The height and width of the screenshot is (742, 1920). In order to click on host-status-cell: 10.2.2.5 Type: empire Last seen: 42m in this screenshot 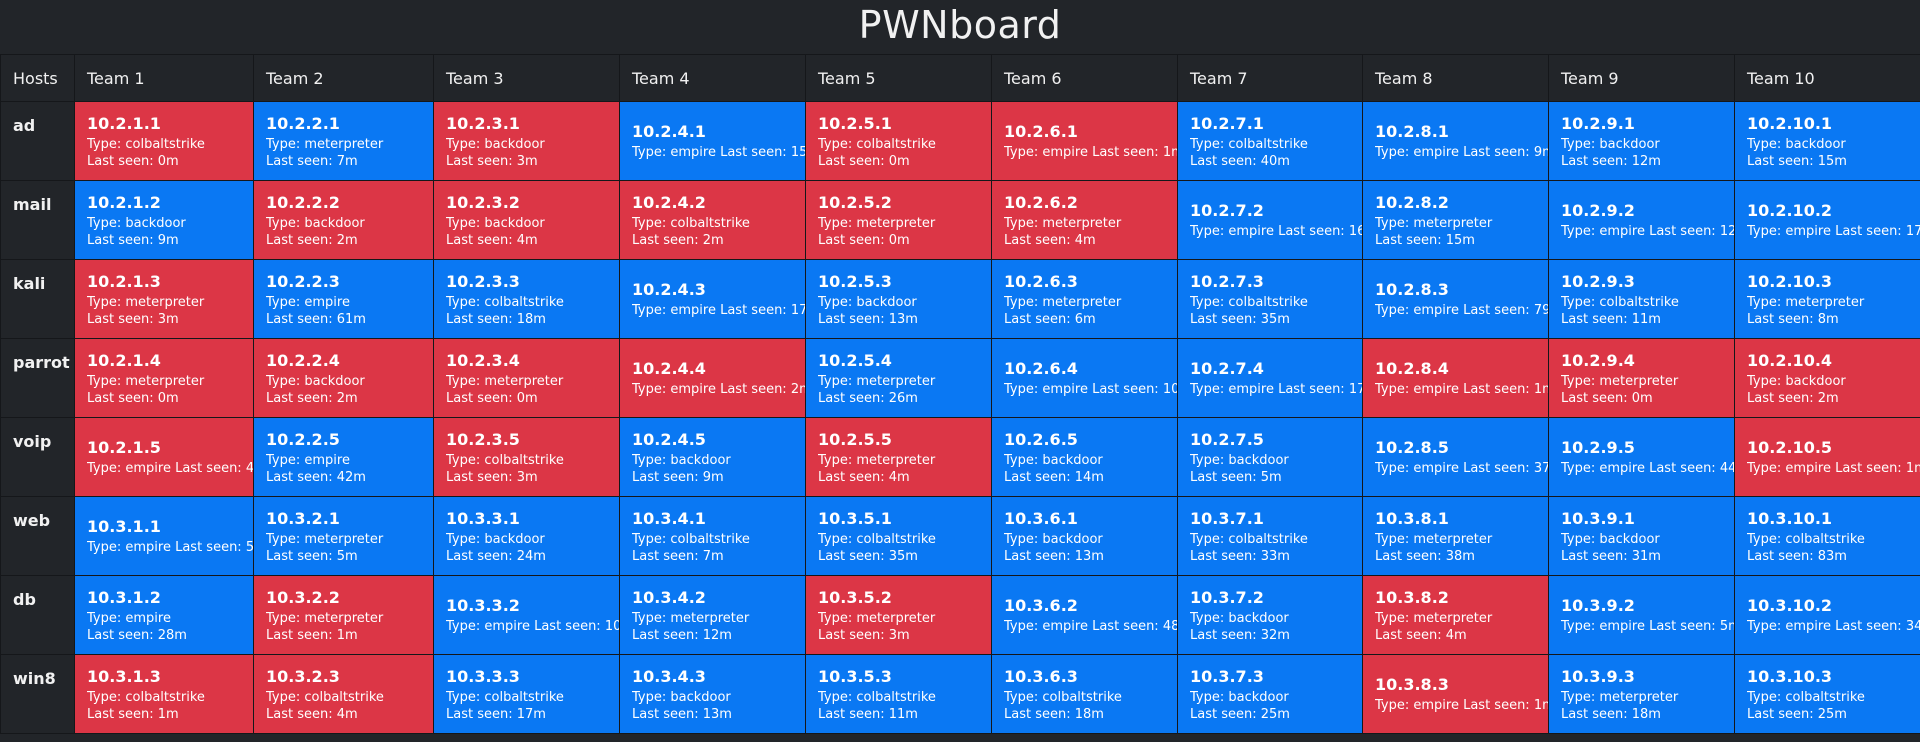, I will do `click(343, 457)`.